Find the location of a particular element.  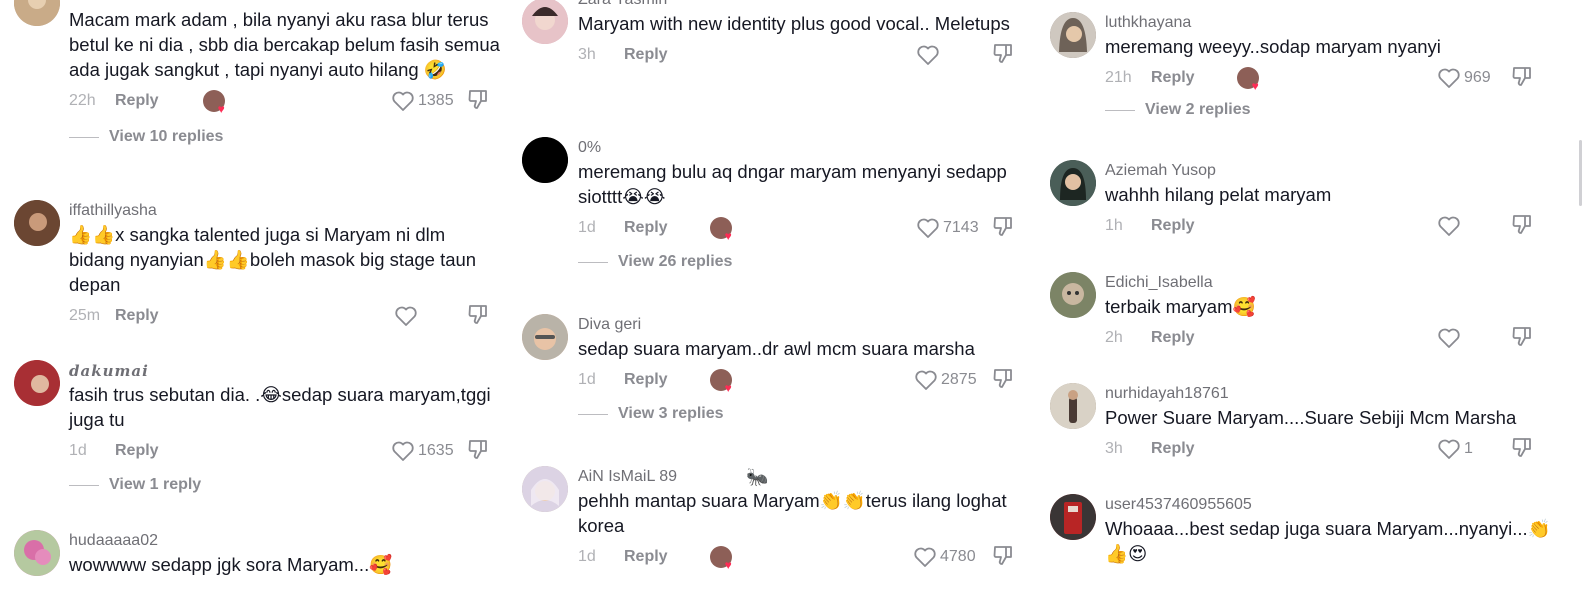

like-count: 2875 is located at coordinates (959, 379).